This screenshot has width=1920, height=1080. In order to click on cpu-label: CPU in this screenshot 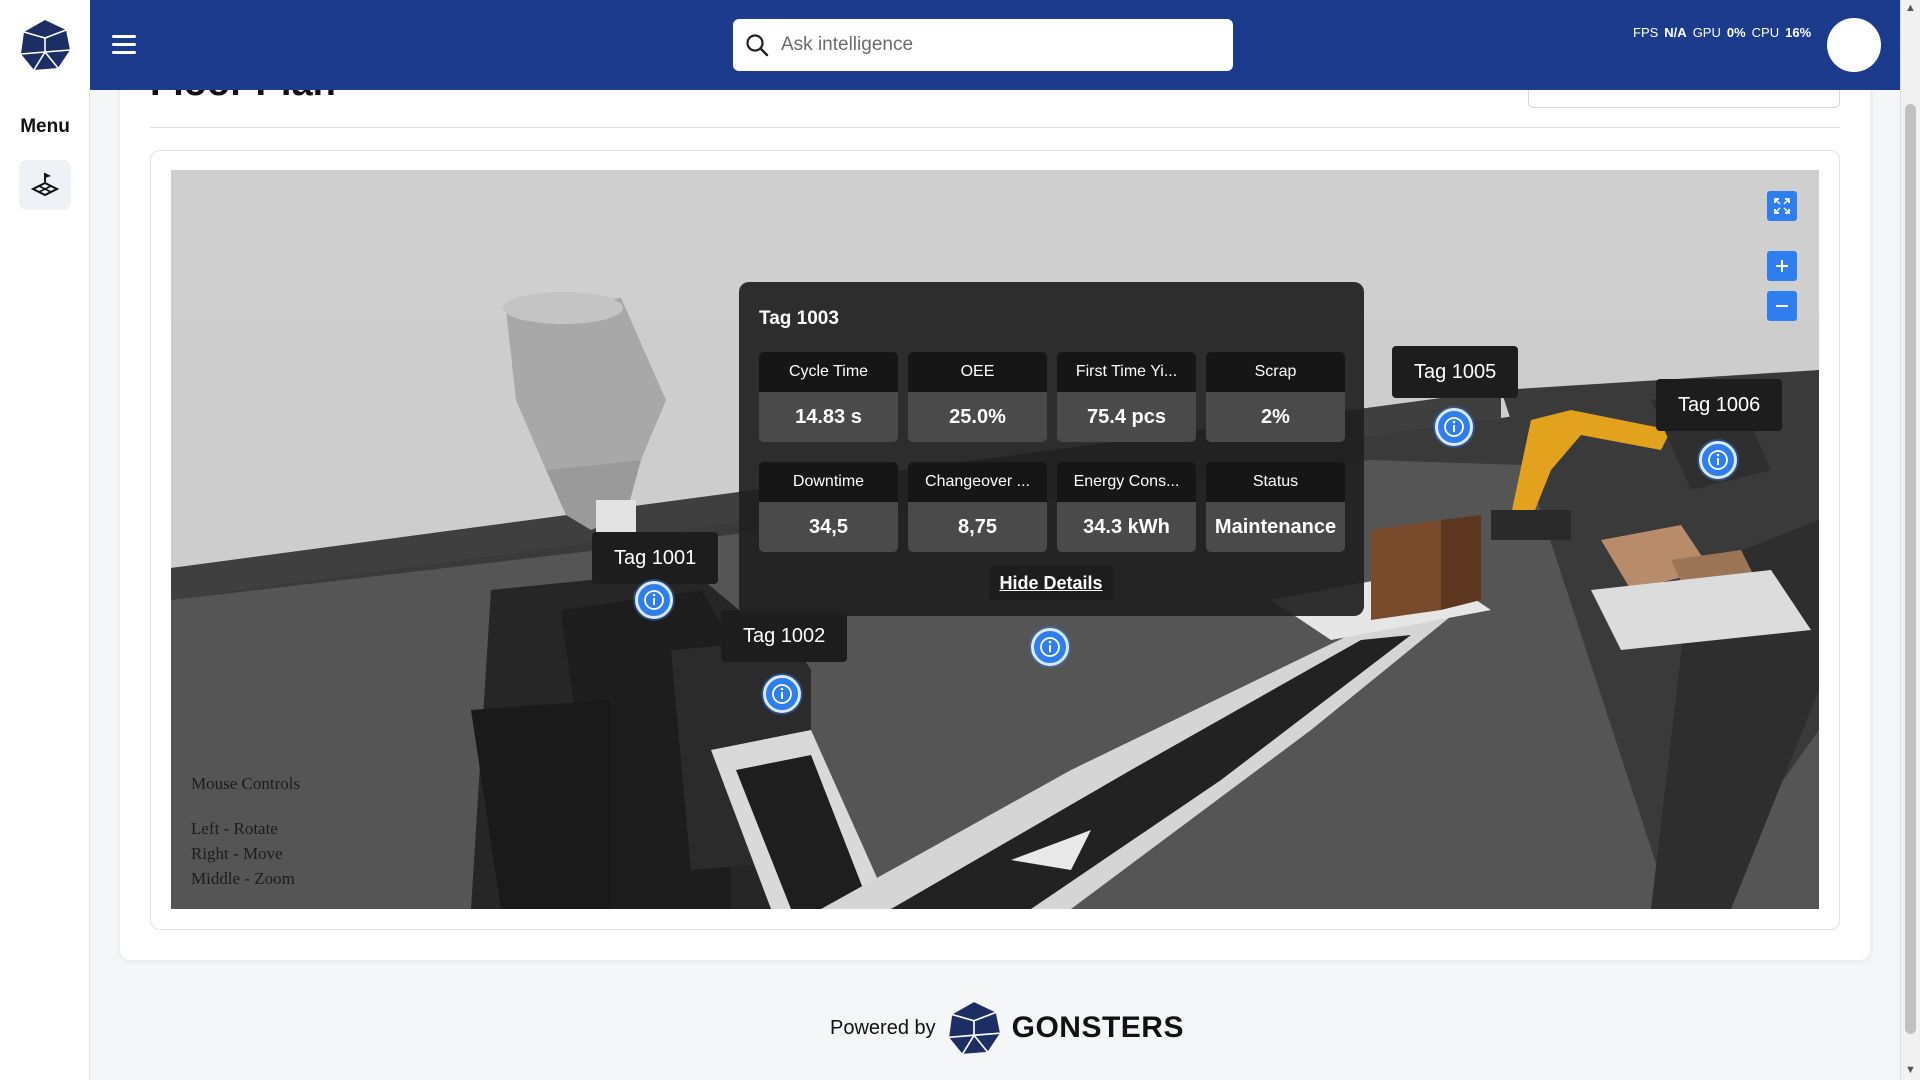, I will do `click(1765, 32)`.